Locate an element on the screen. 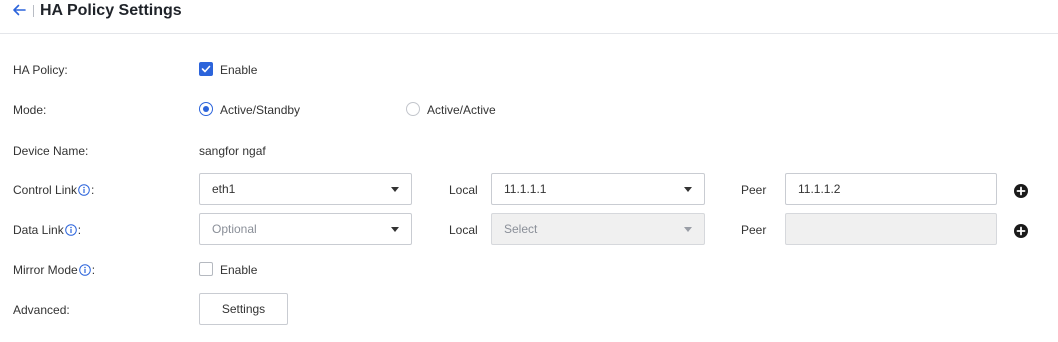 This screenshot has height=342, width=1058. advanced-label: Advanced: is located at coordinates (41, 310).